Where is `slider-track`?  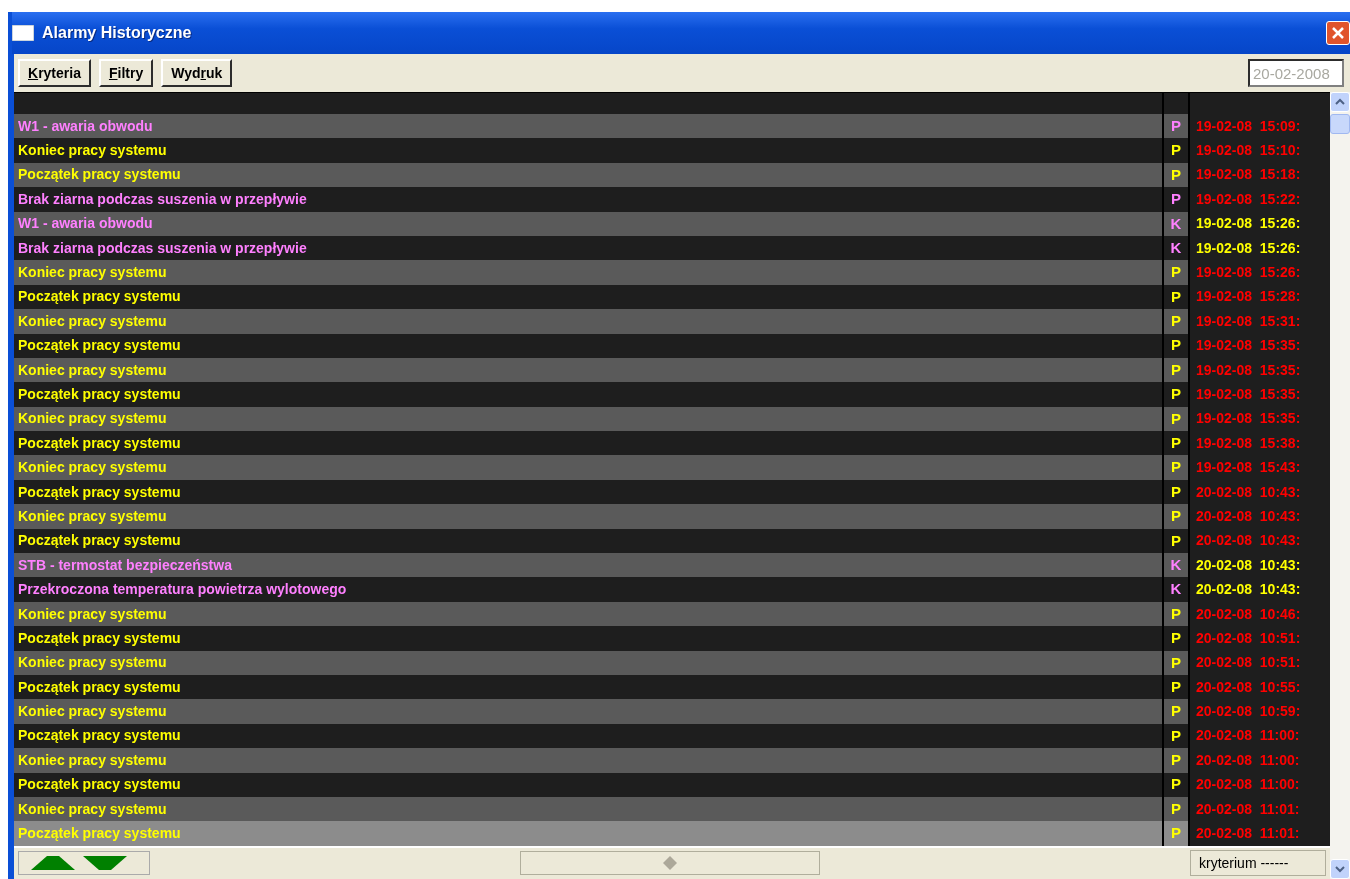
slider-track is located at coordinates (670, 863).